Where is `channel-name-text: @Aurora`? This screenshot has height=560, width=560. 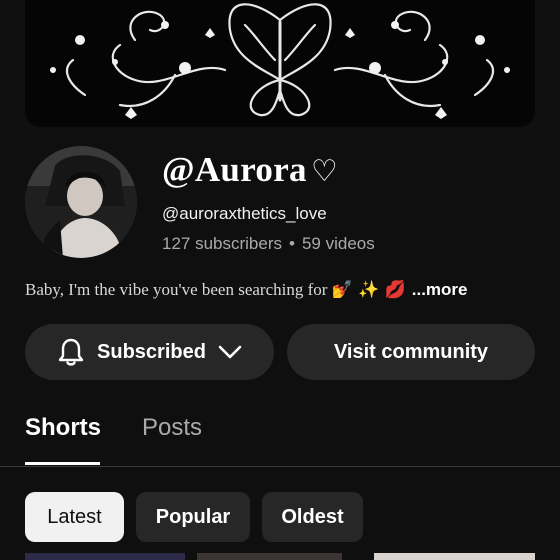
channel-name-text: @Aurora is located at coordinates (234, 169).